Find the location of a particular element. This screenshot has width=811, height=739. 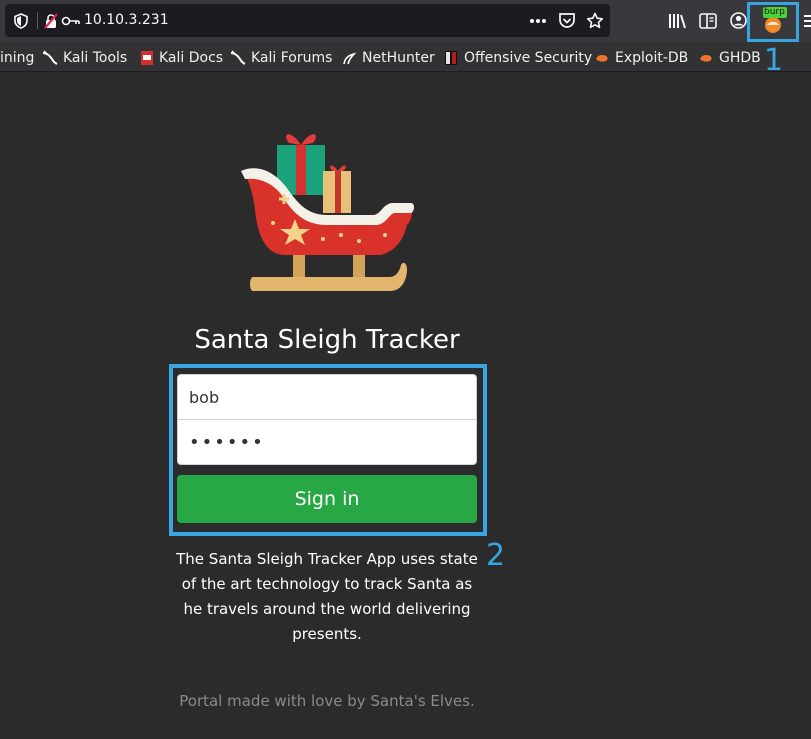

annotation-label-1: 1 is located at coordinates (774, 60).